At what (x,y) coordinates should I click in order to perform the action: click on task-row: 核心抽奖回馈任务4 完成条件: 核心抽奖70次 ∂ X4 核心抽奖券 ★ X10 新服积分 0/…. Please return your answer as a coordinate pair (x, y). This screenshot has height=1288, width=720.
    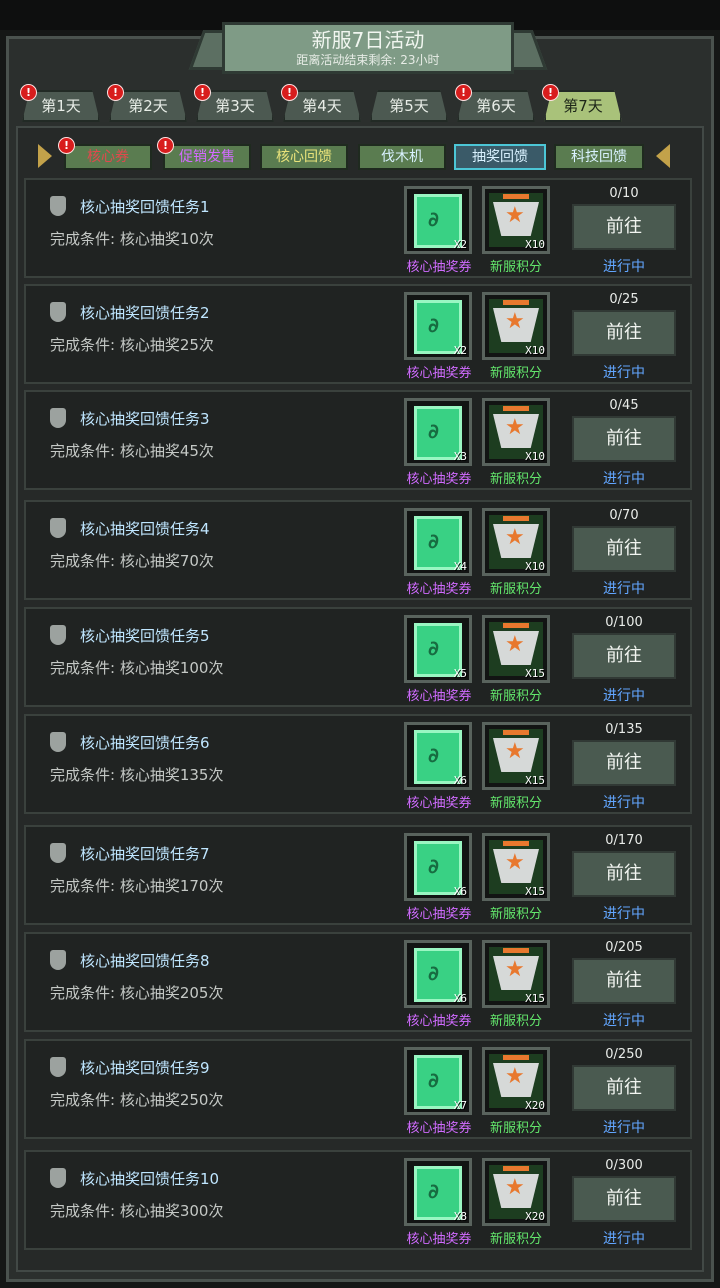
    Looking at the image, I should click on (358, 550).